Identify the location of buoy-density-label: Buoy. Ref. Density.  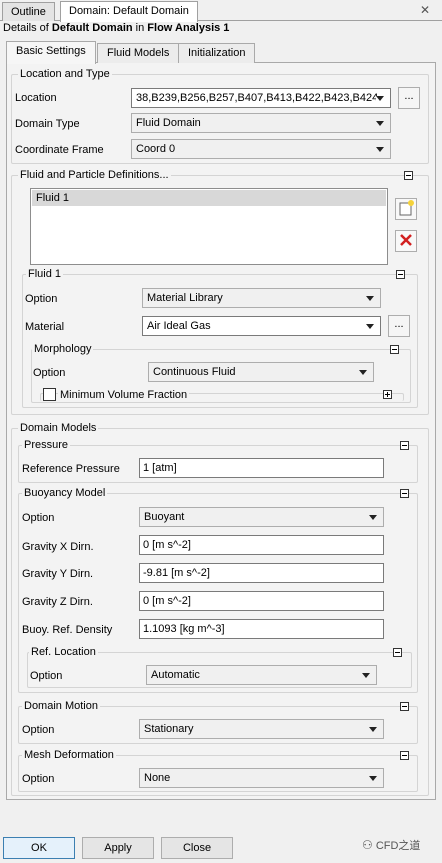
(67, 630).